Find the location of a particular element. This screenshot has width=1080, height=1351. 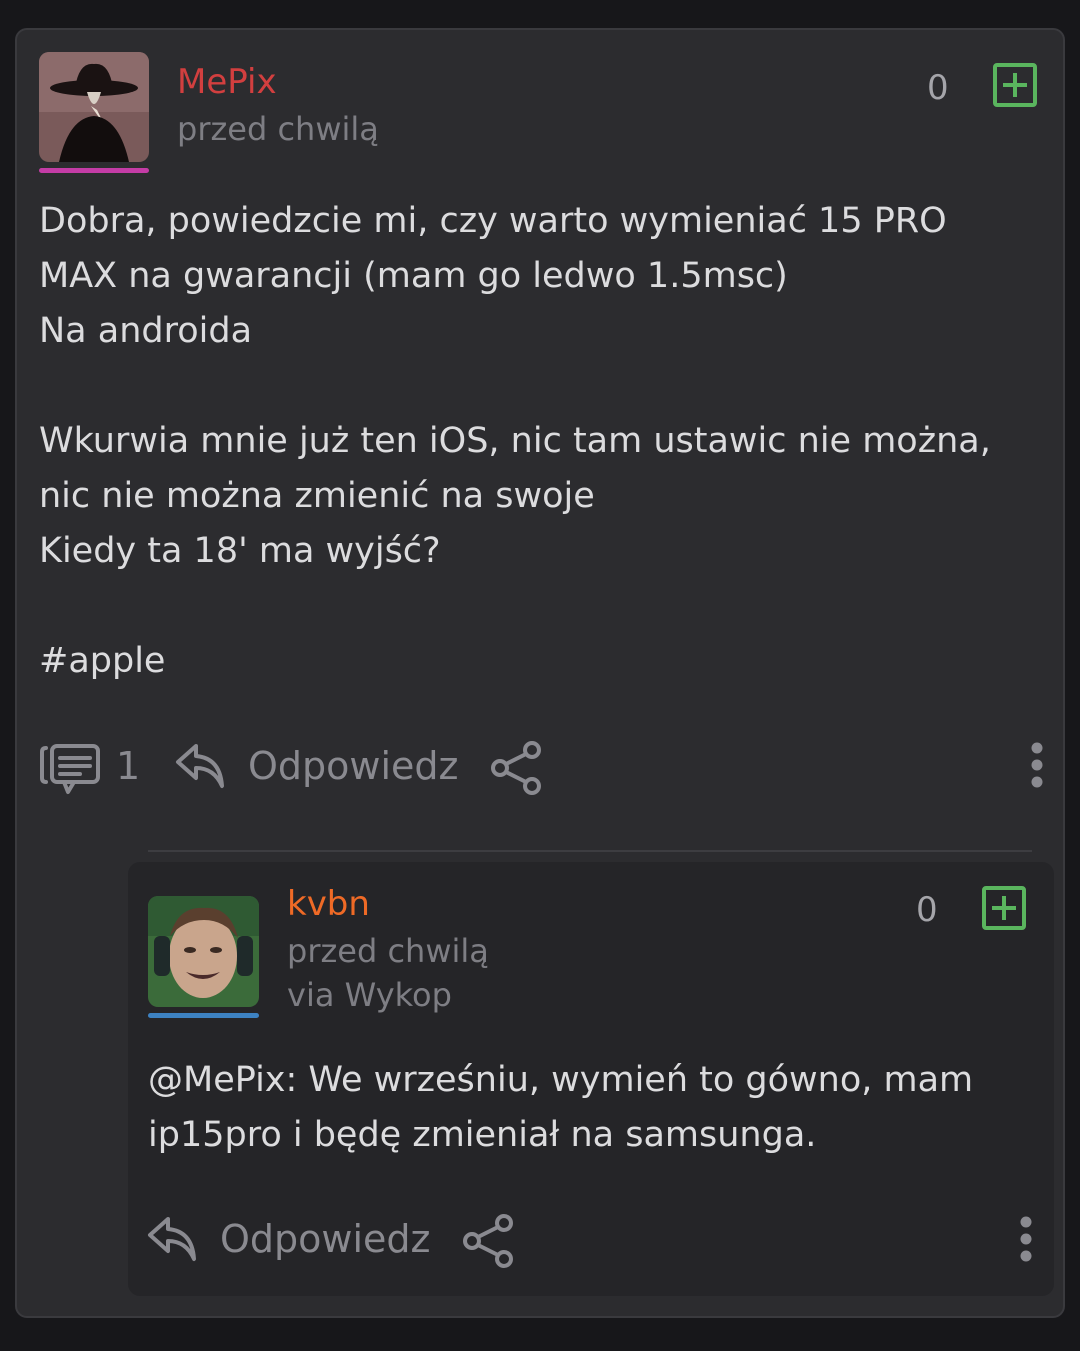

reply-body-line: ip15pro i będę zmieniał na samsunga. is located at coordinates (482, 1135).